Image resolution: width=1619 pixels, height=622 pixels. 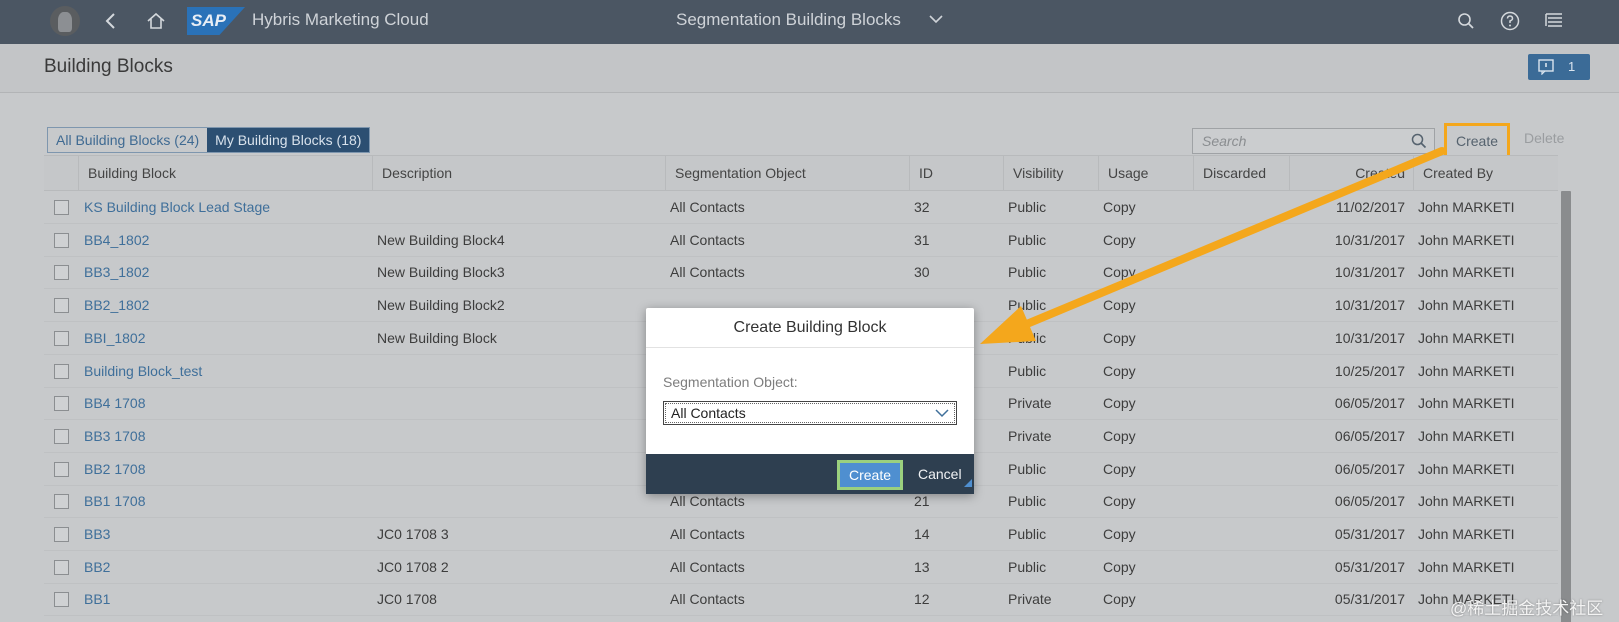 What do you see at coordinates (787, 173) in the screenshot?
I see `column-header: Segmentation Object` at bounding box center [787, 173].